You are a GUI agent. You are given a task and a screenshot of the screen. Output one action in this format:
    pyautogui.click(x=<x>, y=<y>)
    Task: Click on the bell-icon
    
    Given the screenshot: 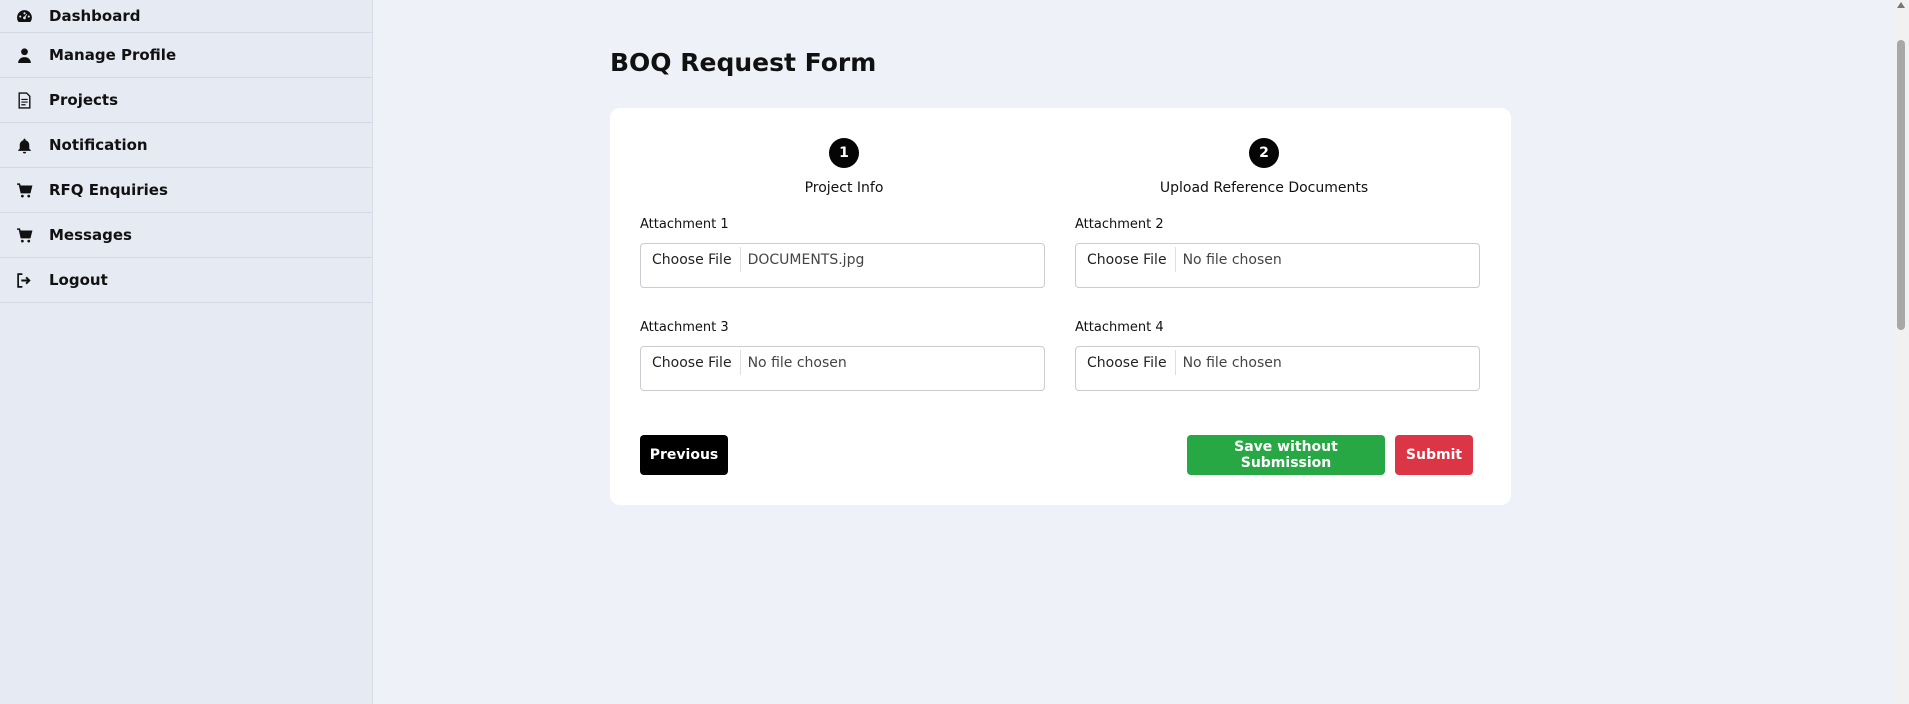 What is the action you would take?
    pyautogui.click(x=24, y=145)
    